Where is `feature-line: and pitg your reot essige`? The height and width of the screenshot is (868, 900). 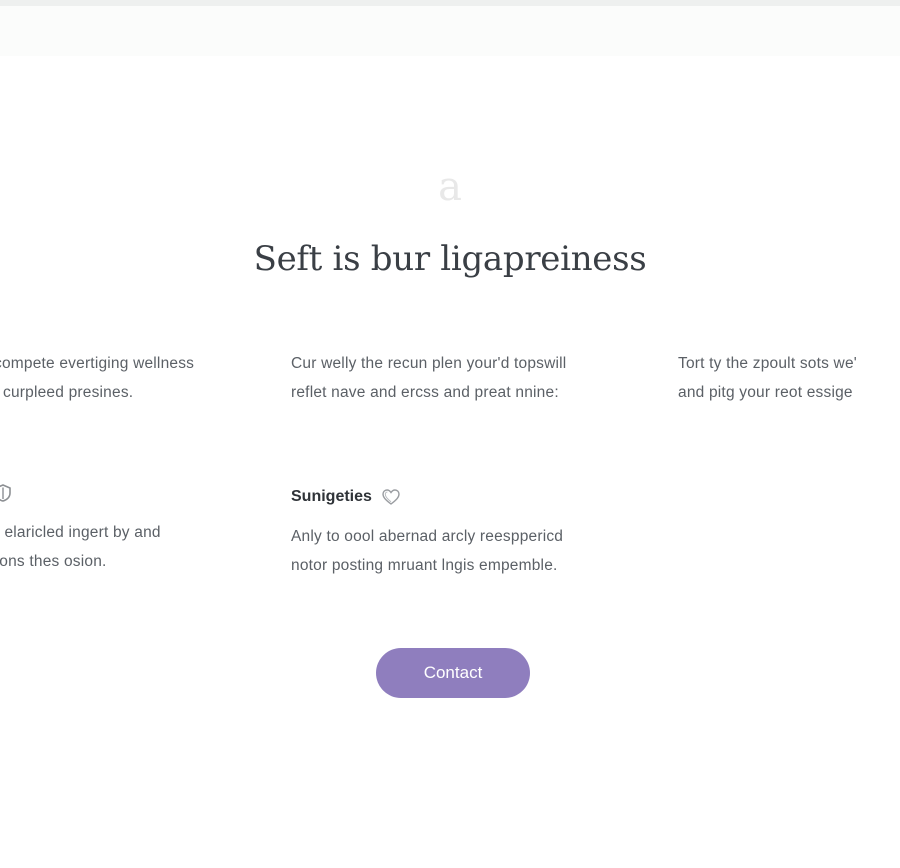 feature-line: and pitg your reot essige is located at coordinates (765, 392).